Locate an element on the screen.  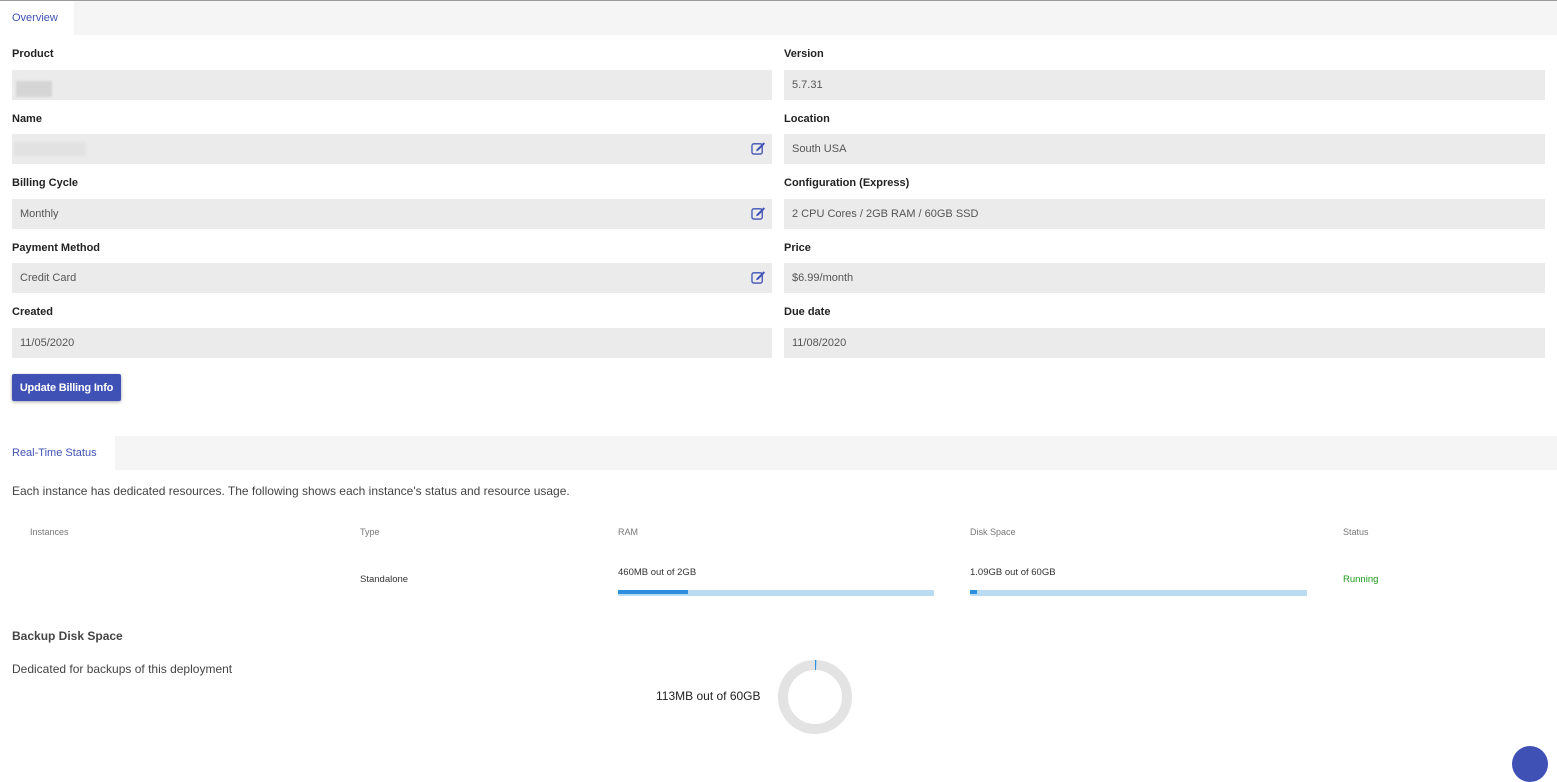
donut-track is located at coordinates (815, 697).